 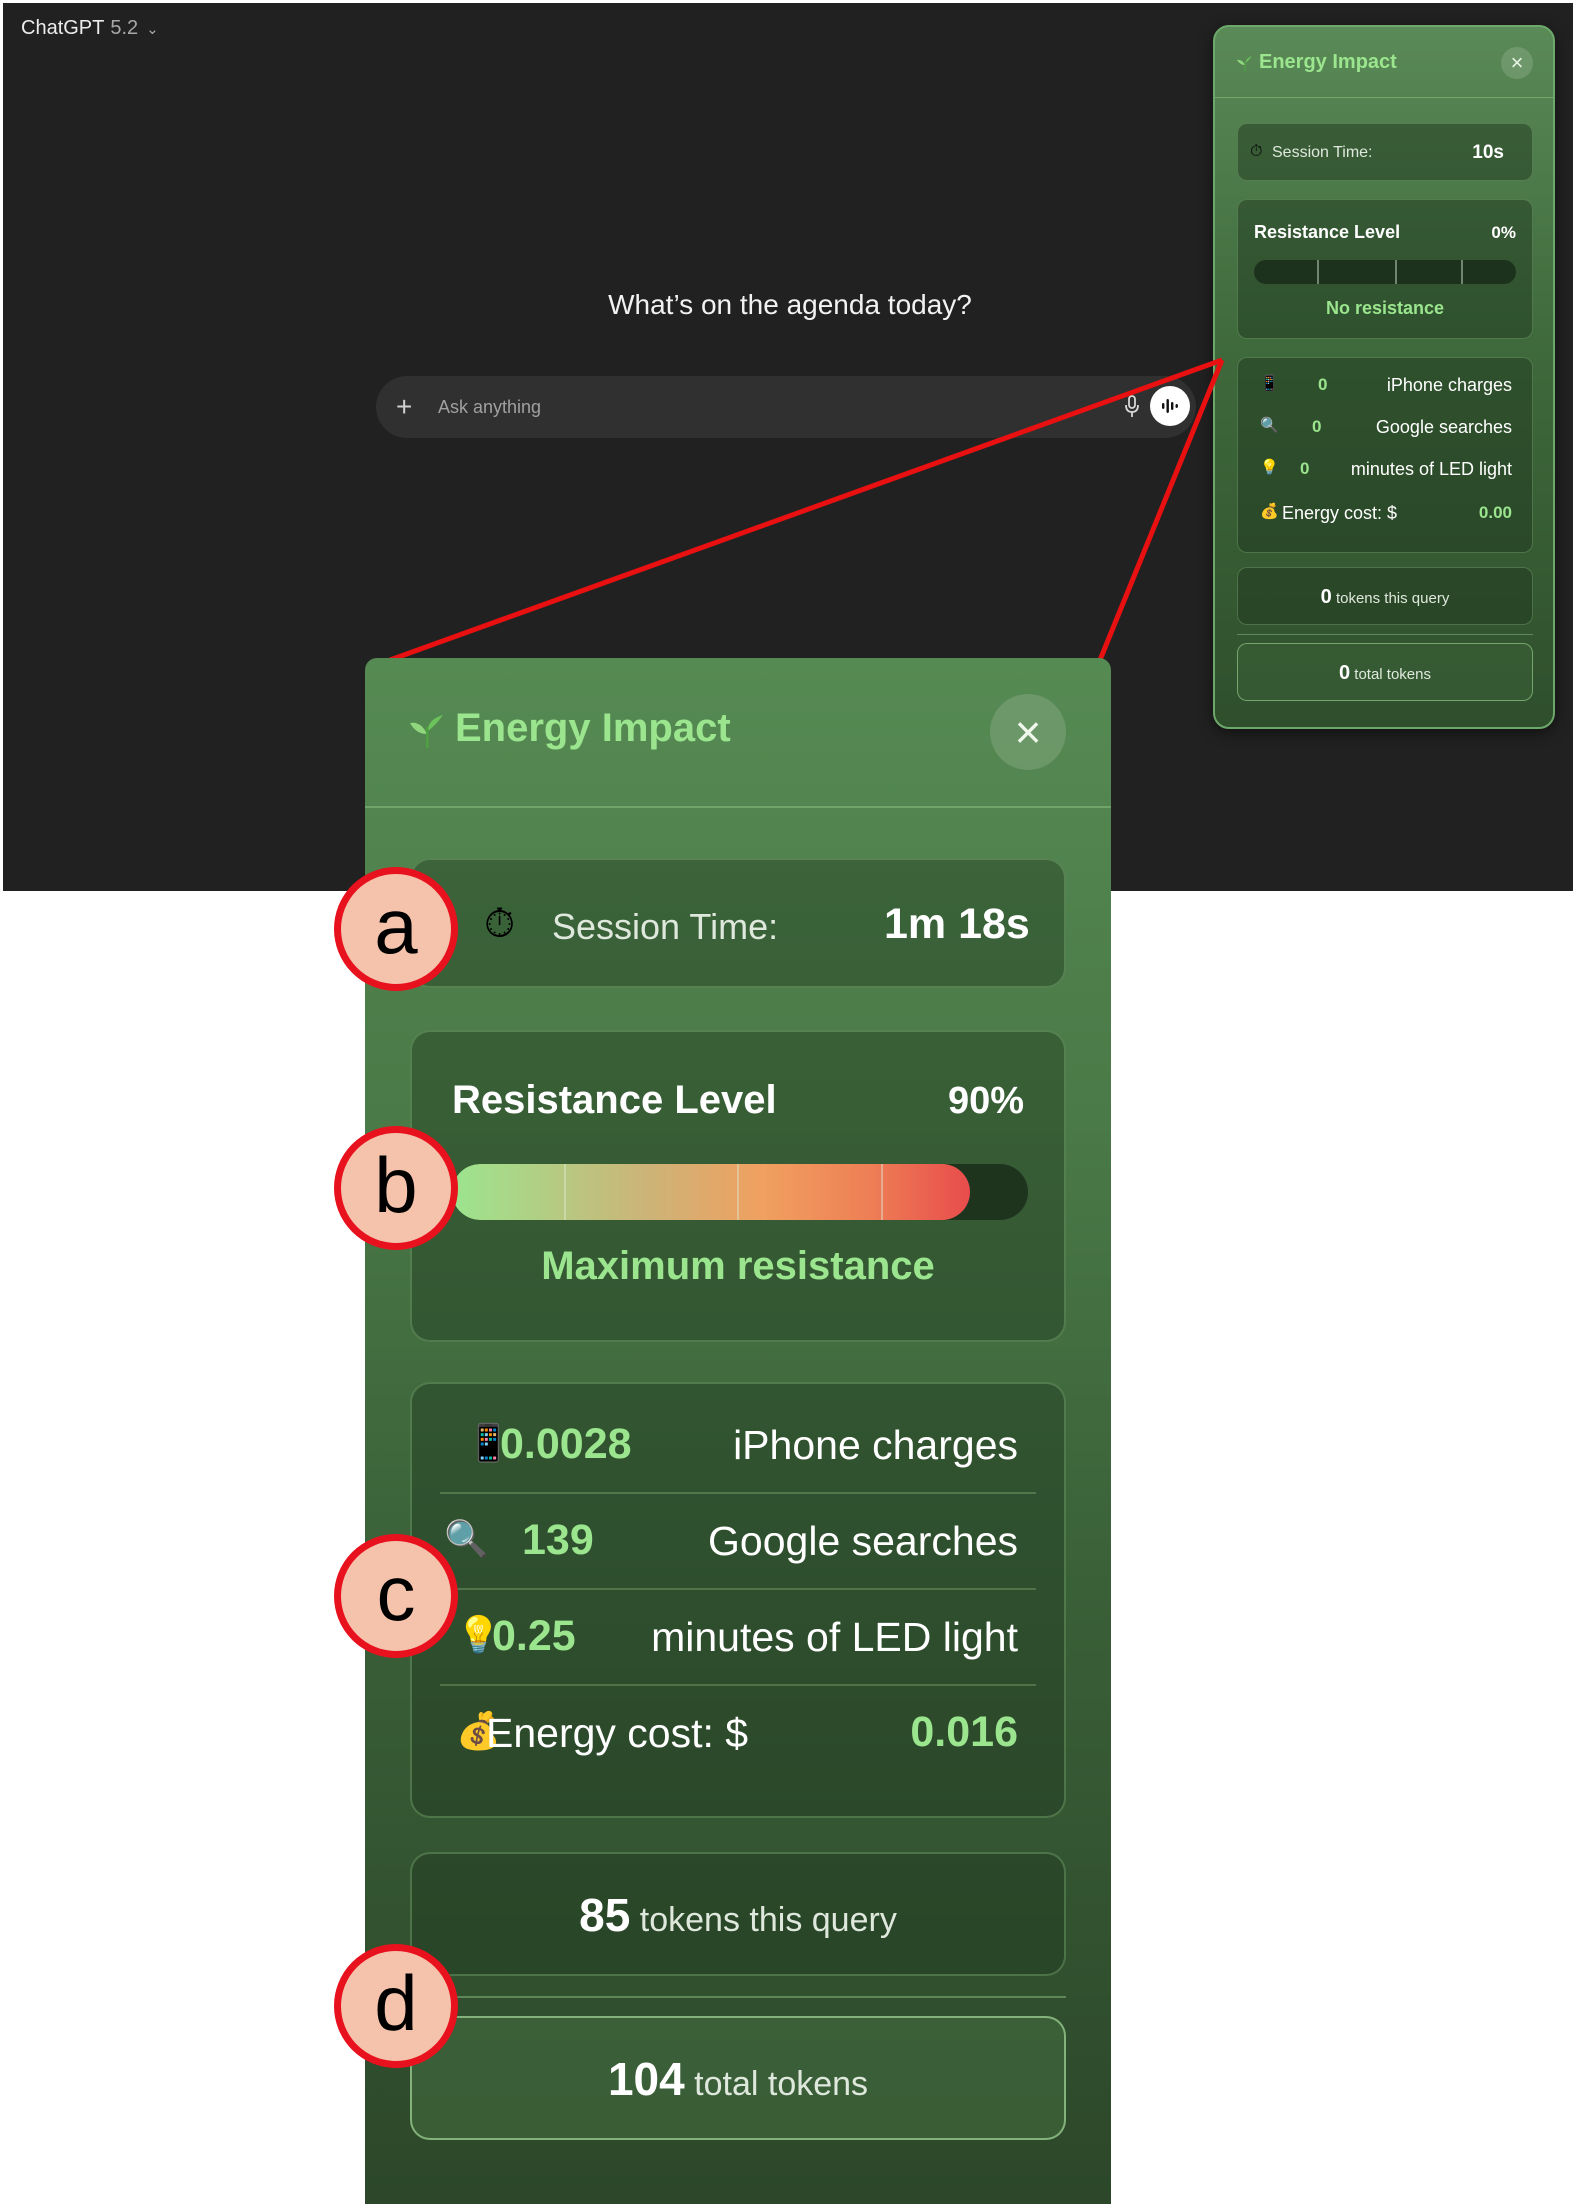 What do you see at coordinates (1269, 383) in the screenshot?
I see `mobile-phone-icon: 📱` at bounding box center [1269, 383].